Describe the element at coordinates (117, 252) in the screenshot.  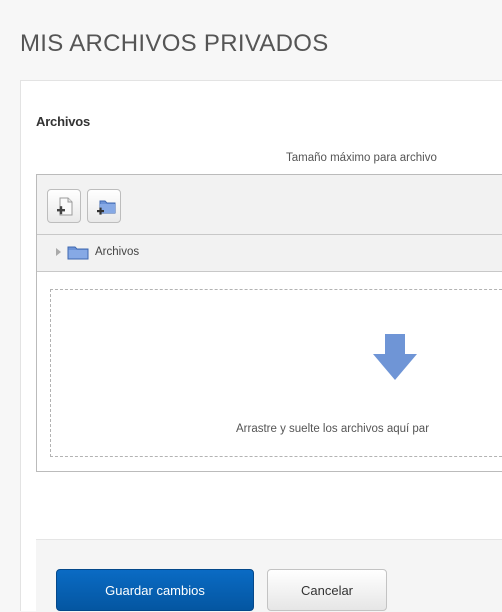
I see `path-root-label: Archivos` at that location.